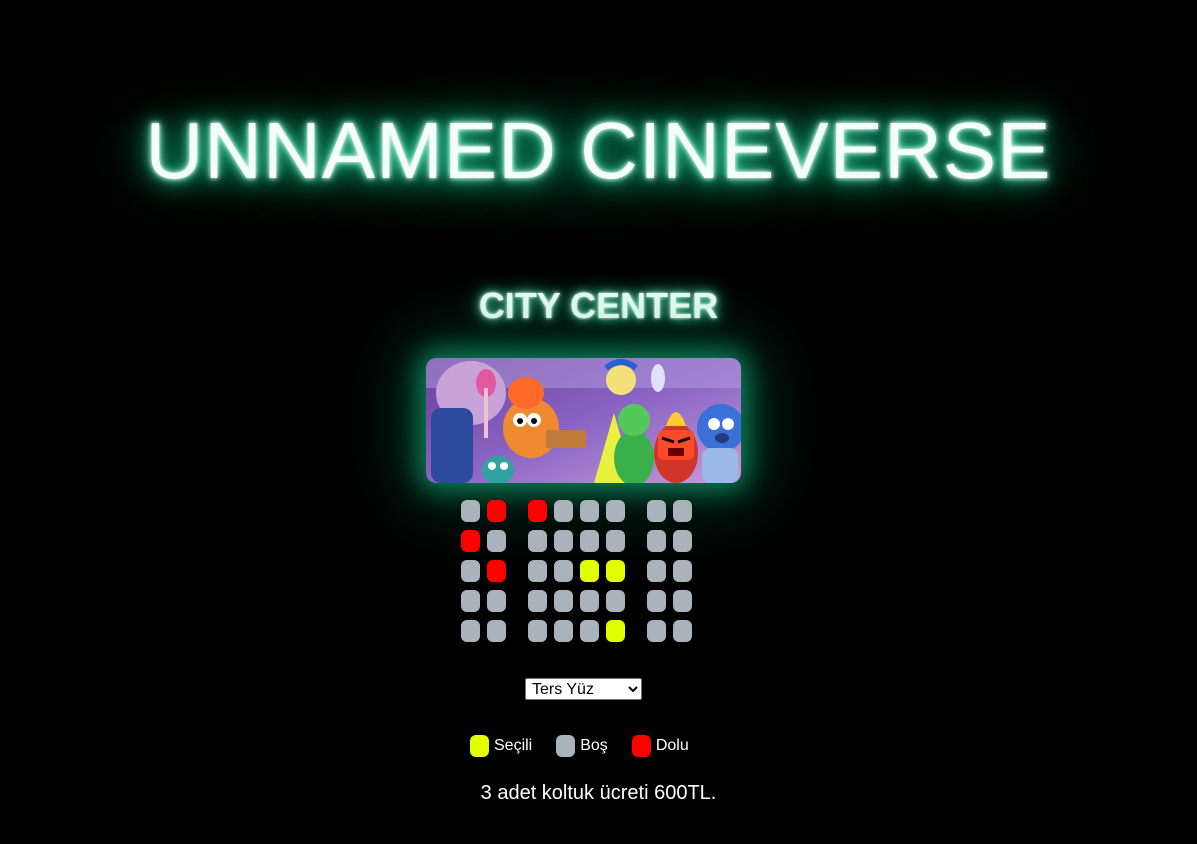 The height and width of the screenshot is (844, 1197). What do you see at coordinates (641, 746) in the screenshot?
I see `occupied-seat-swatch` at bounding box center [641, 746].